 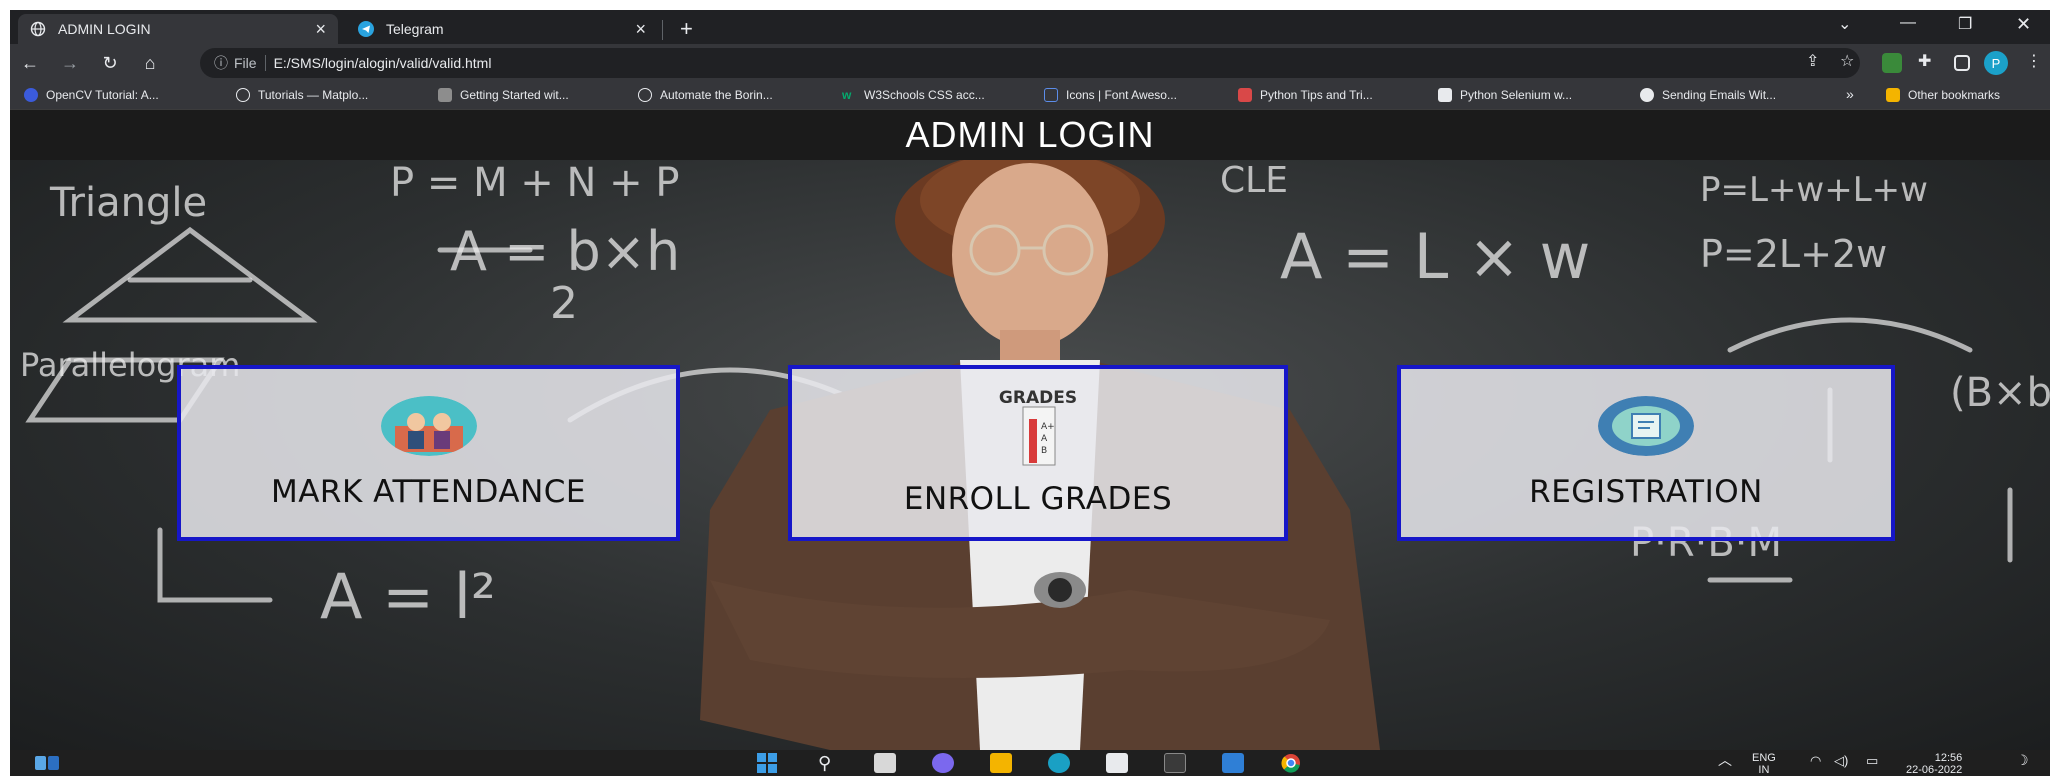 What do you see at coordinates (2022, 760) in the screenshot?
I see `notification-icon: ☽` at bounding box center [2022, 760].